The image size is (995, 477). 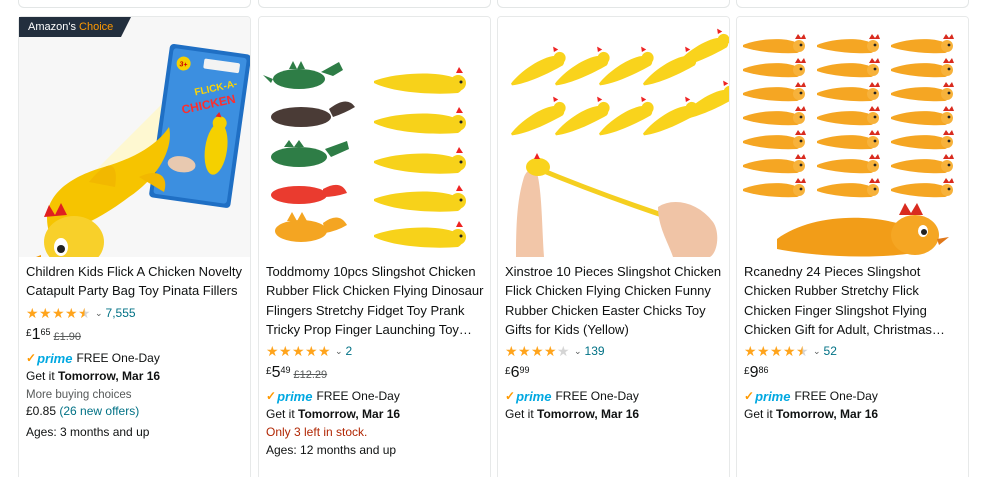 I want to click on price-row: £9 86, so click(x=855, y=375).